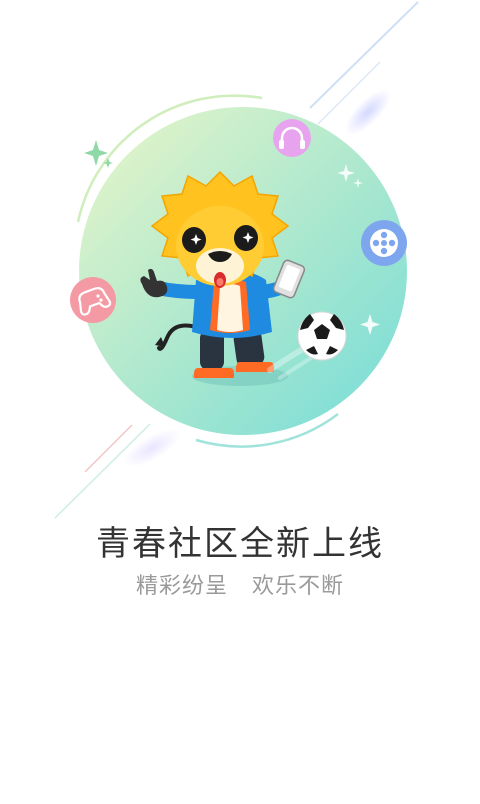 This screenshot has height=804, width=480. I want to click on sparkle-icon, so click(98, 154).